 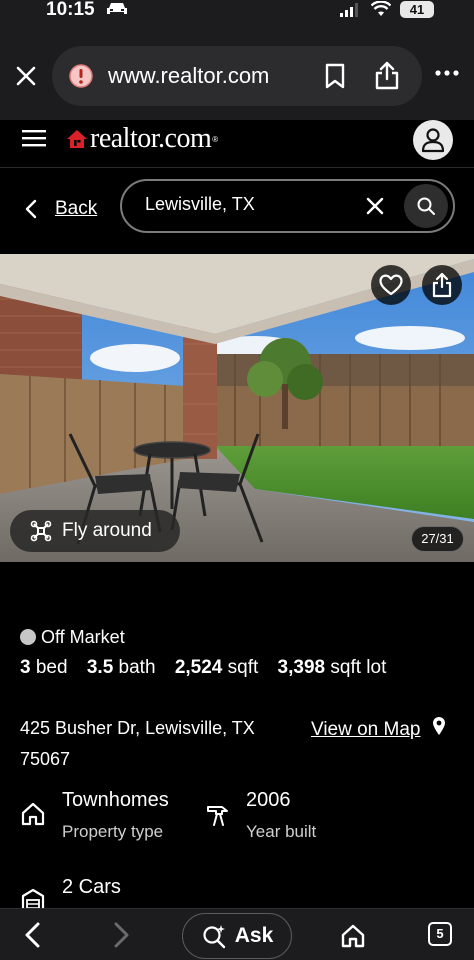 I want to click on year-built-value: 2006, so click(x=268, y=800).